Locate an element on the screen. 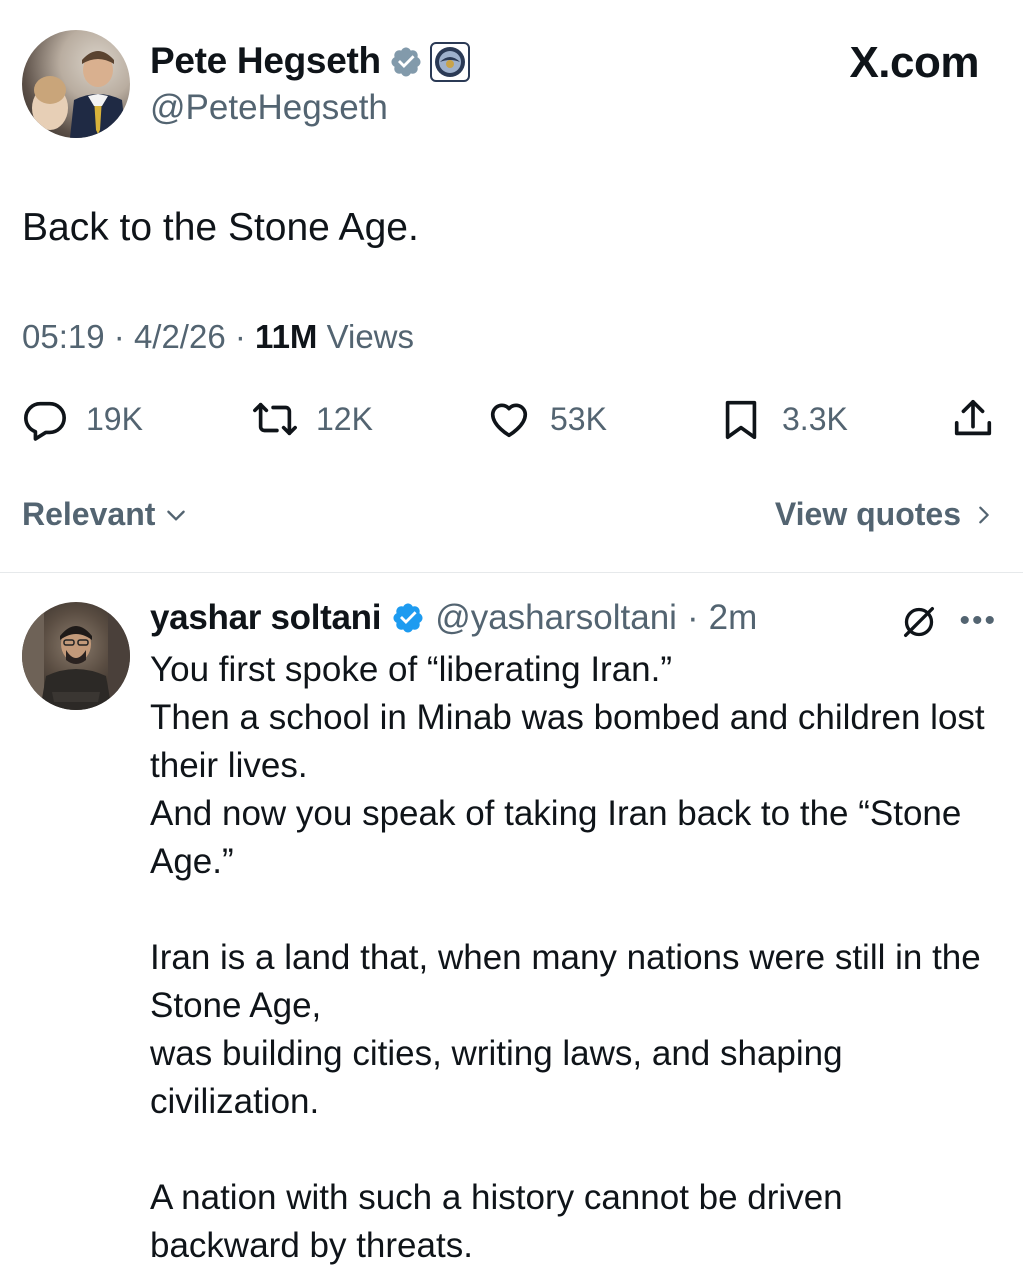 This screenshot has width=1023, height=1280. view-quotes-label: View quotes is located at coordinates (867, 514).